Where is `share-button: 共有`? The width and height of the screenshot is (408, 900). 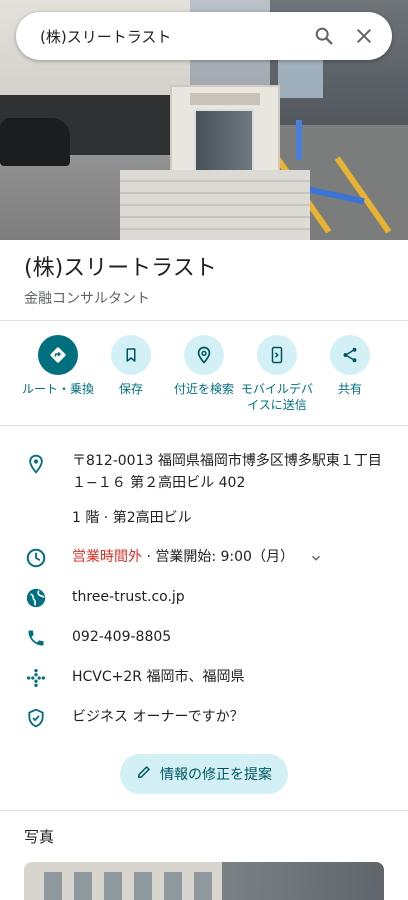 share-button: 共有 is located at coordinates (350, 366).